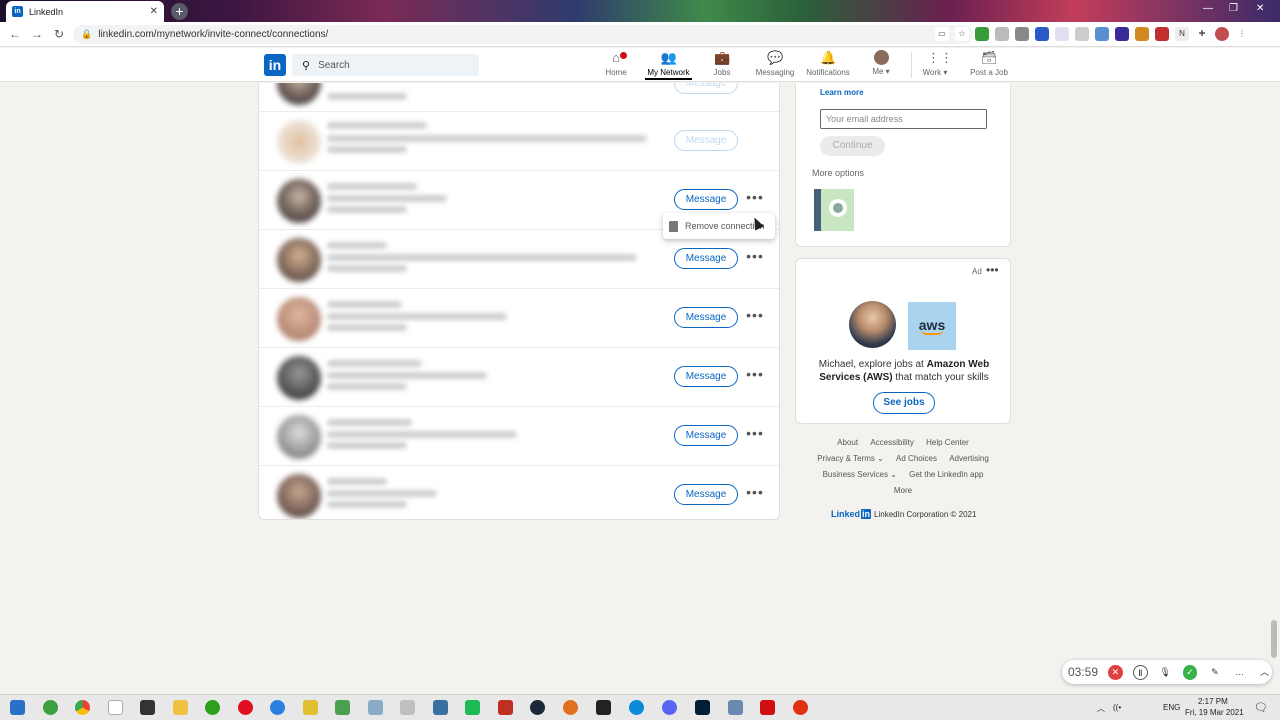 This screenshot has height=720, width=1280. What do you see at coordinates (636, 707) in the screenshot?
I see `edge-icon` at bounding box center [636, 707].